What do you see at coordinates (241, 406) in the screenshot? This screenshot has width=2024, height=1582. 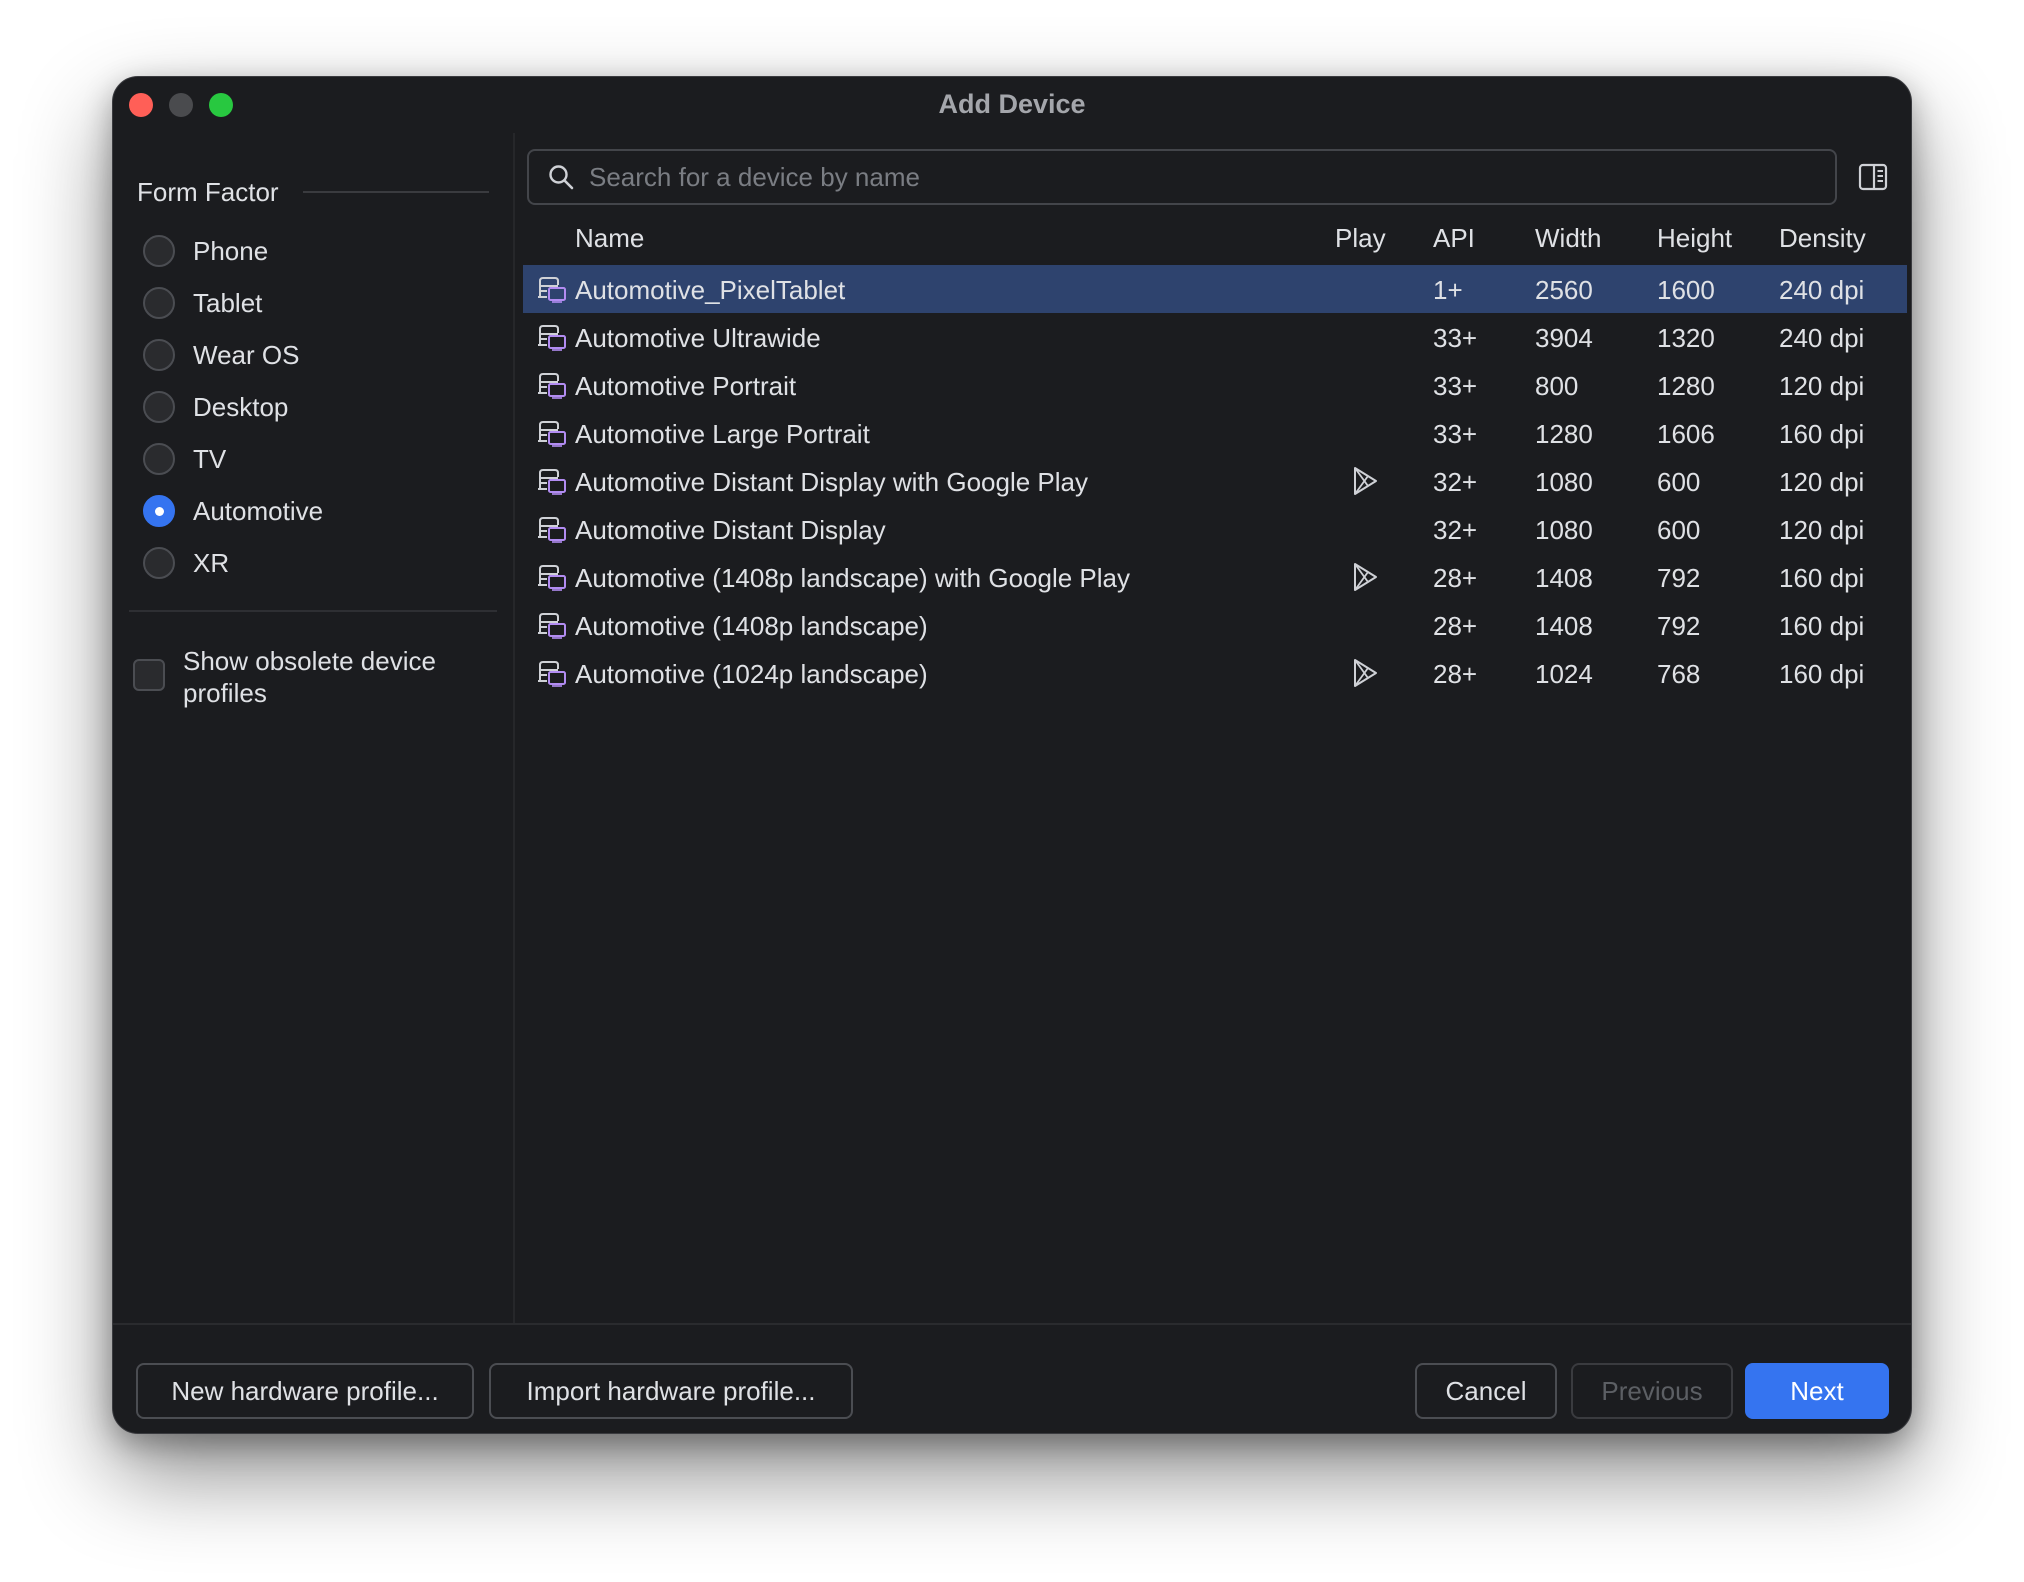 I see `radio-label: Desktop` at bounding box center [241, 406].